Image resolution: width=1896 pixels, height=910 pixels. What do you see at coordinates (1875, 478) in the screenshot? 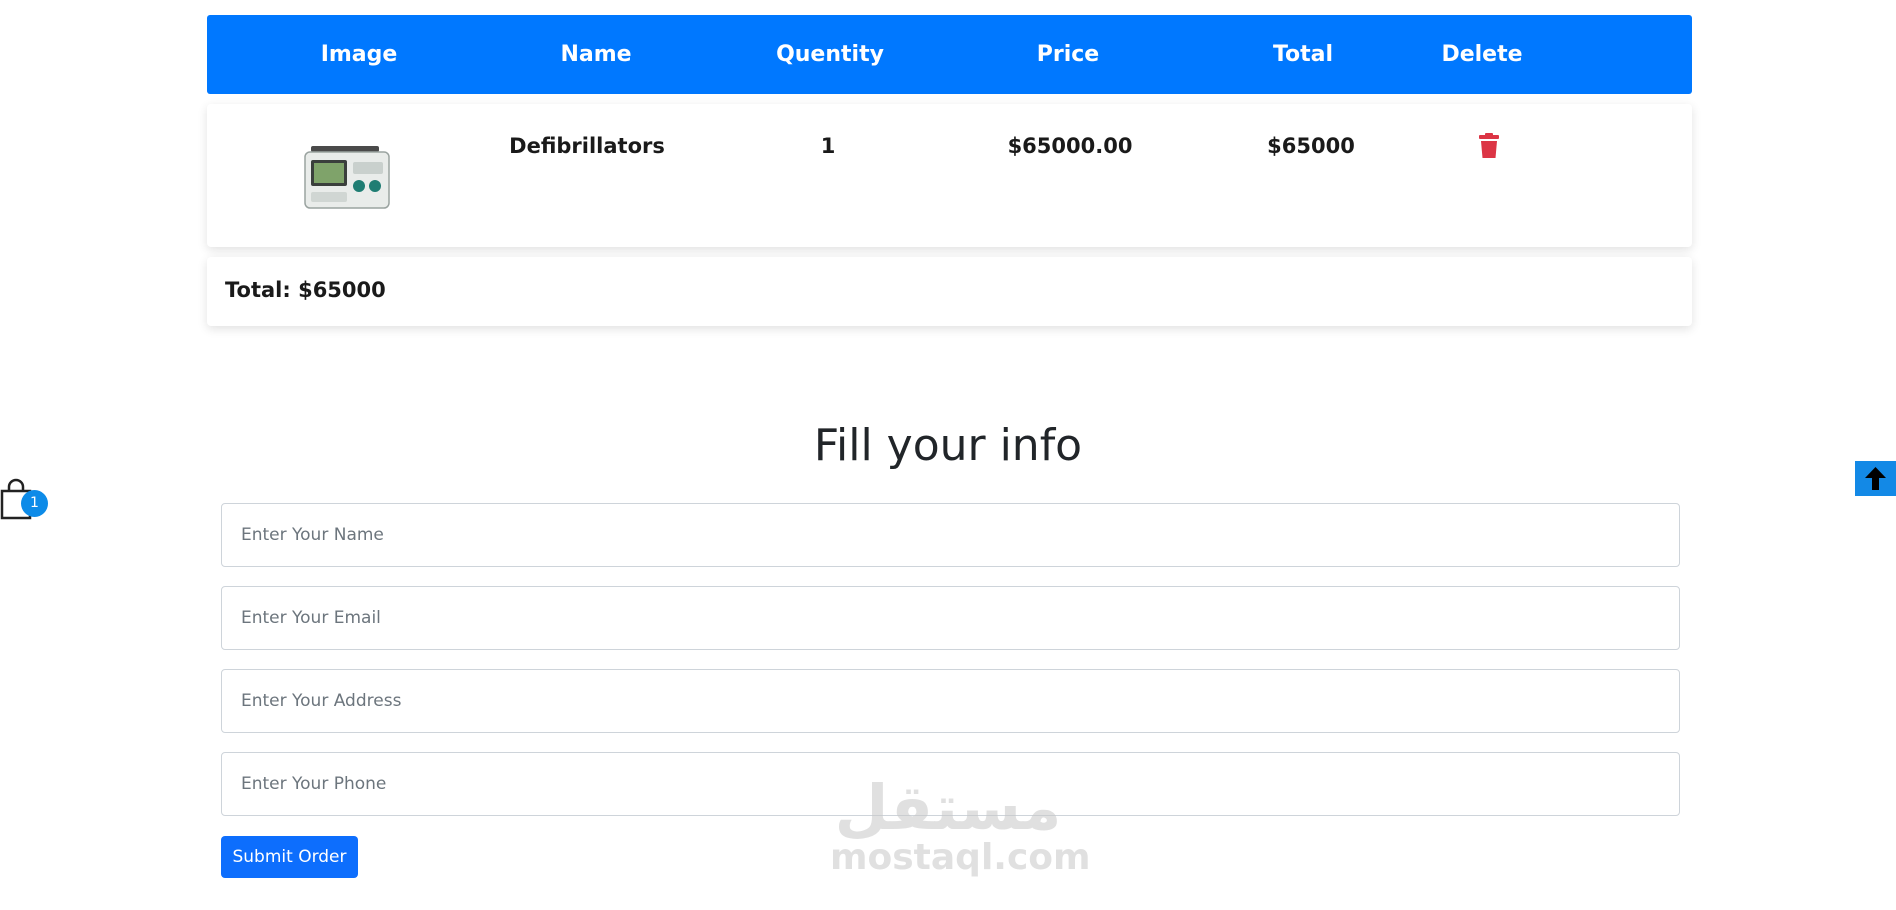
I see `arrow-up-icon` at bounding box center [1875, 478].